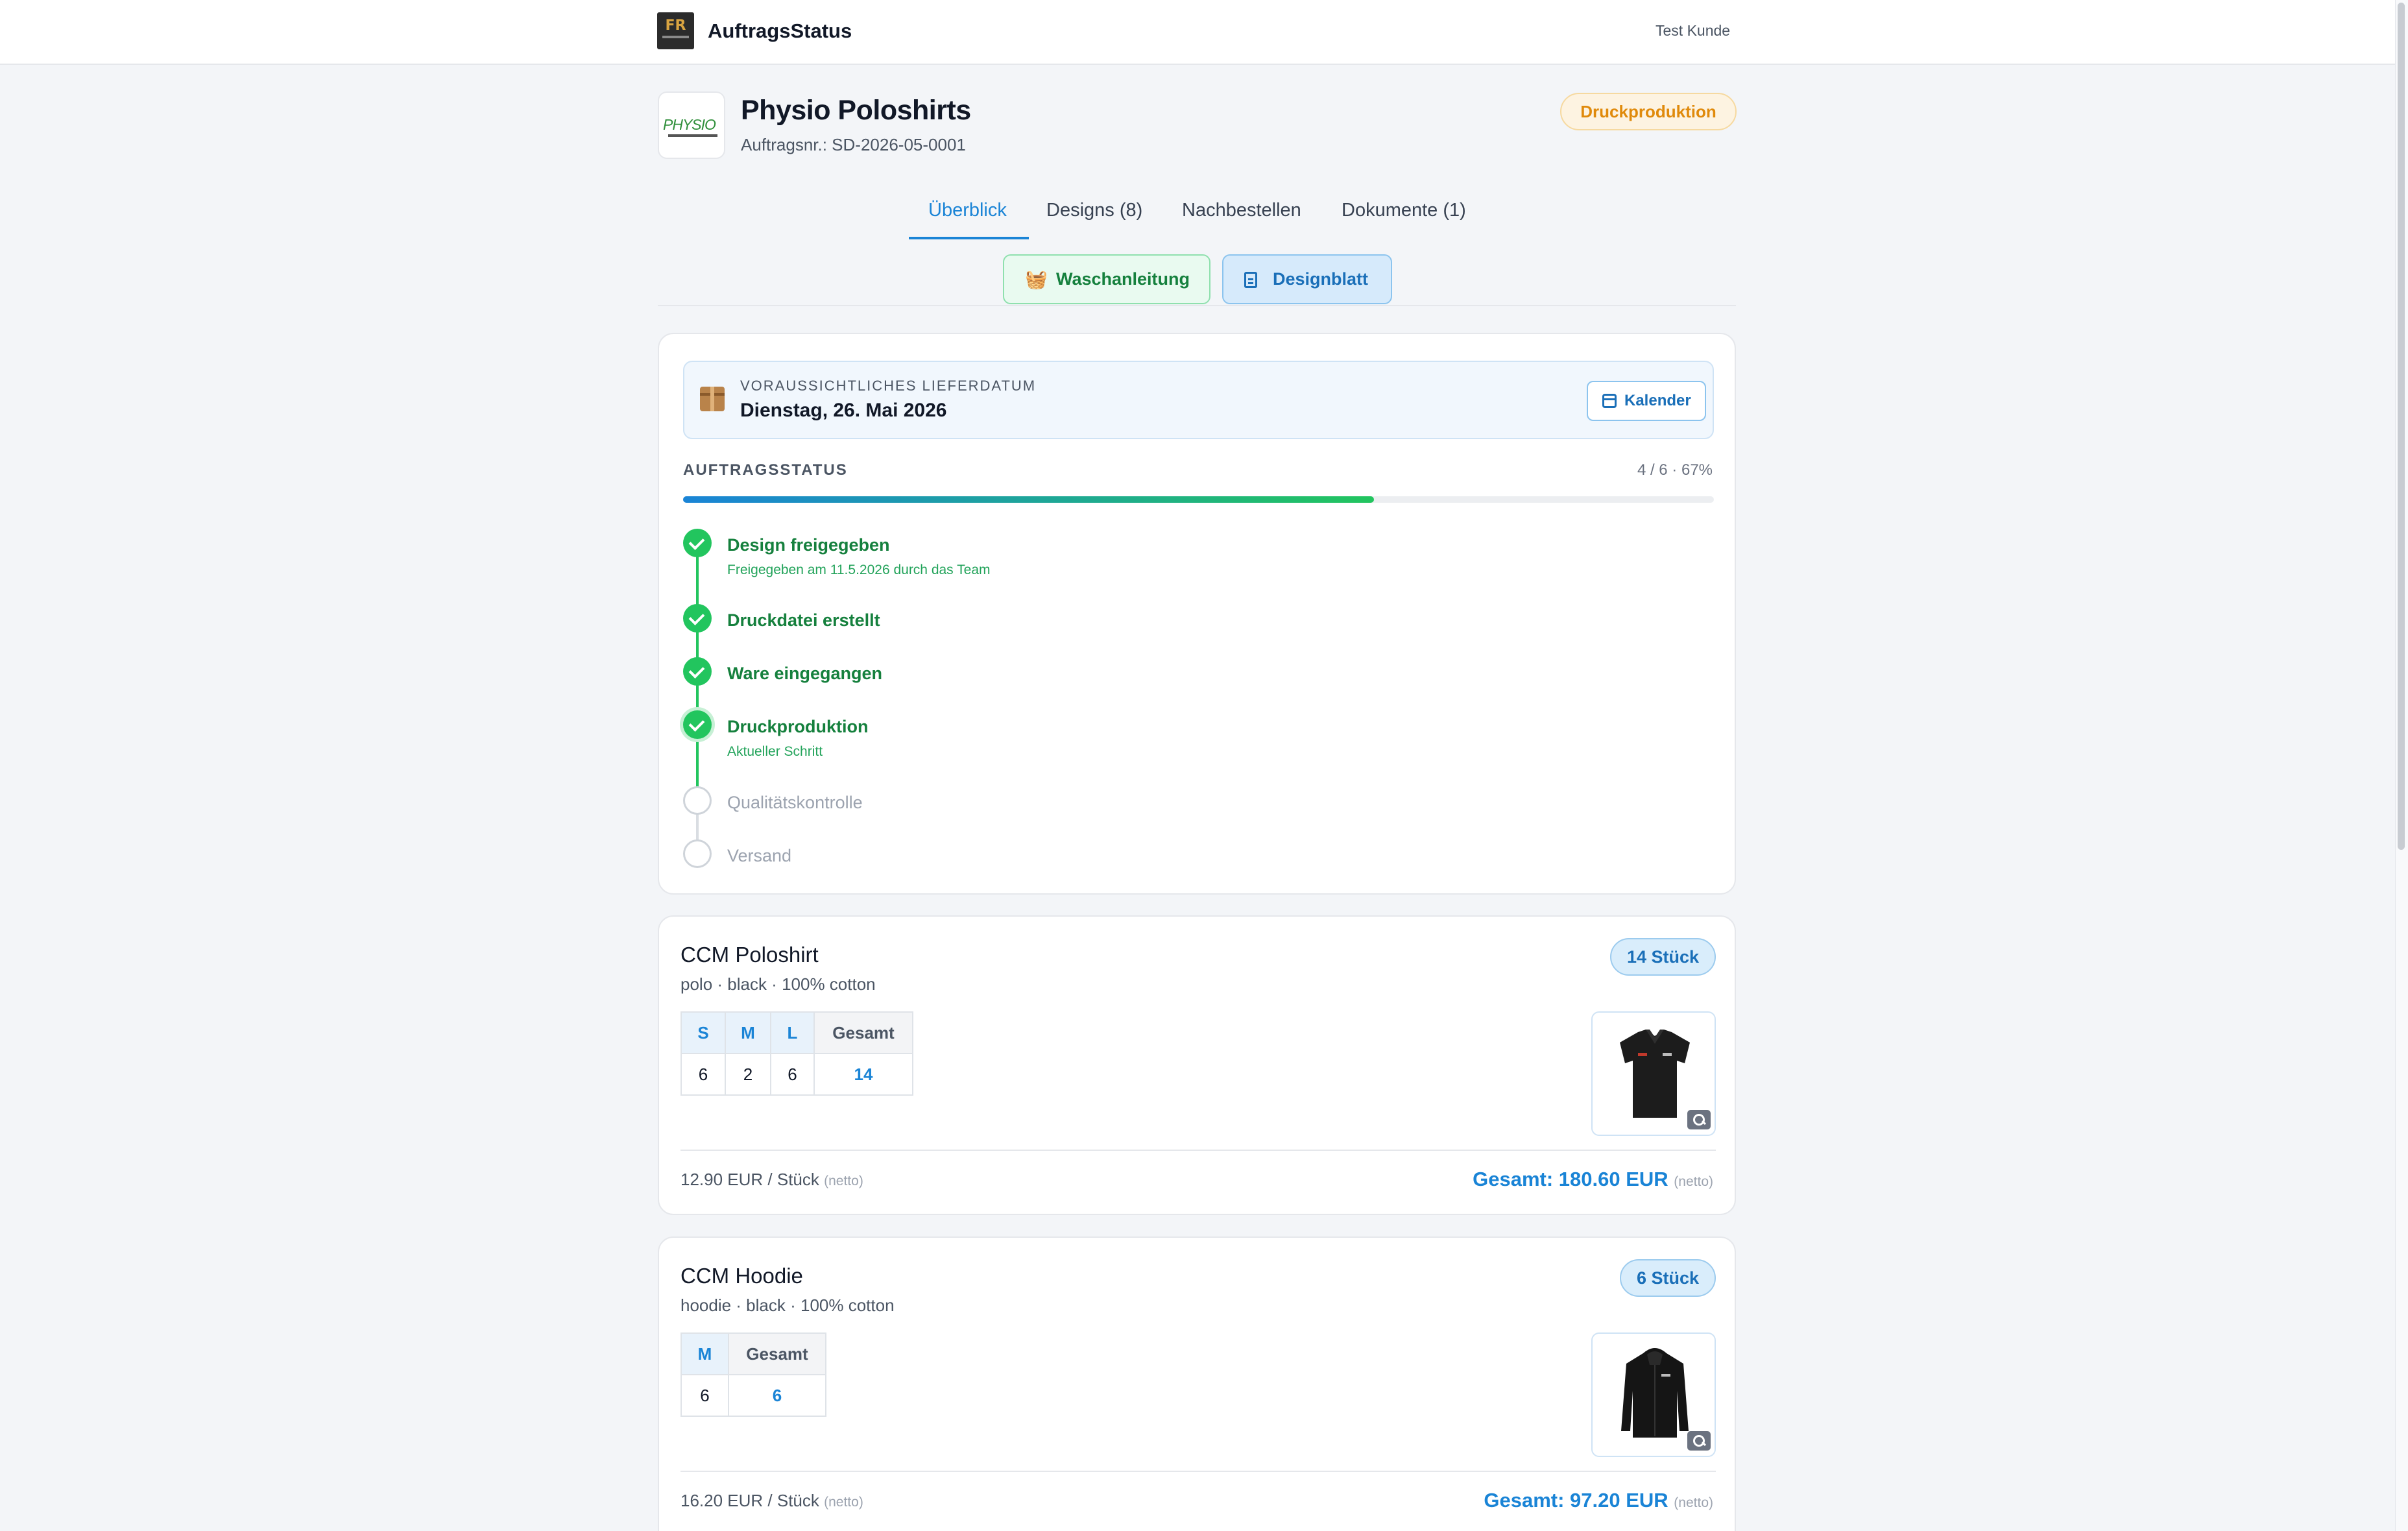 The height and width of the screenshot is (1531, 2408). I want to click on brand-logo: FR, so click(675, 30).